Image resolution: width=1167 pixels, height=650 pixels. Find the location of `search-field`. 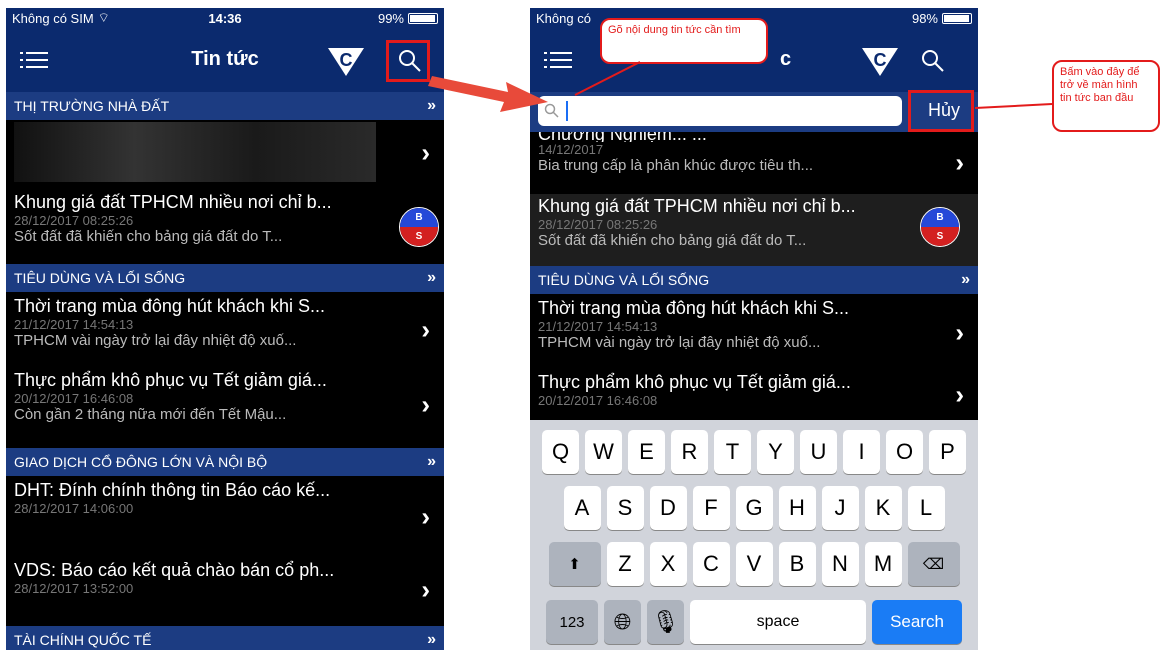

search-field is located at coordinates (720, 111).